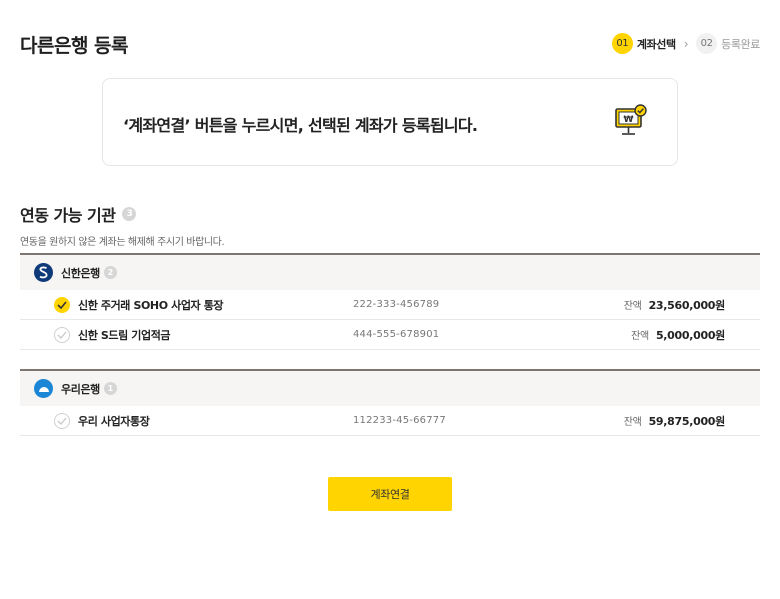  I want to click on institution-count-badge: 3, so click(129, 214).